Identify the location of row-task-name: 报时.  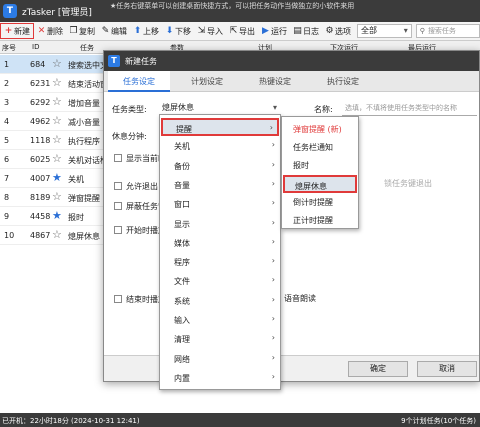
(76, 217).